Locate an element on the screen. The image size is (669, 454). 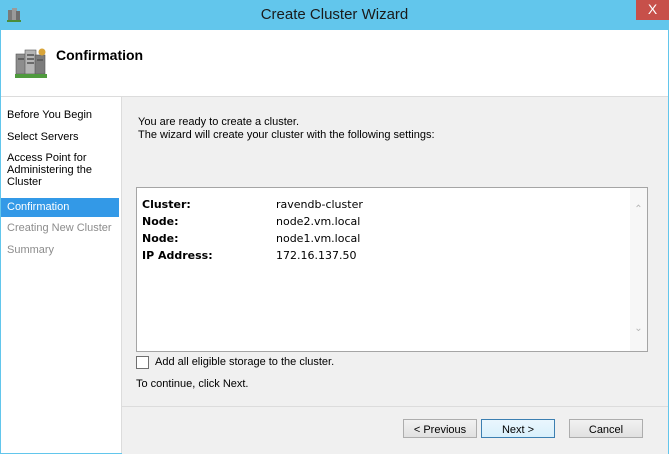
nav-item-confirmation: Confirmation is located at coordinates (60, 207).